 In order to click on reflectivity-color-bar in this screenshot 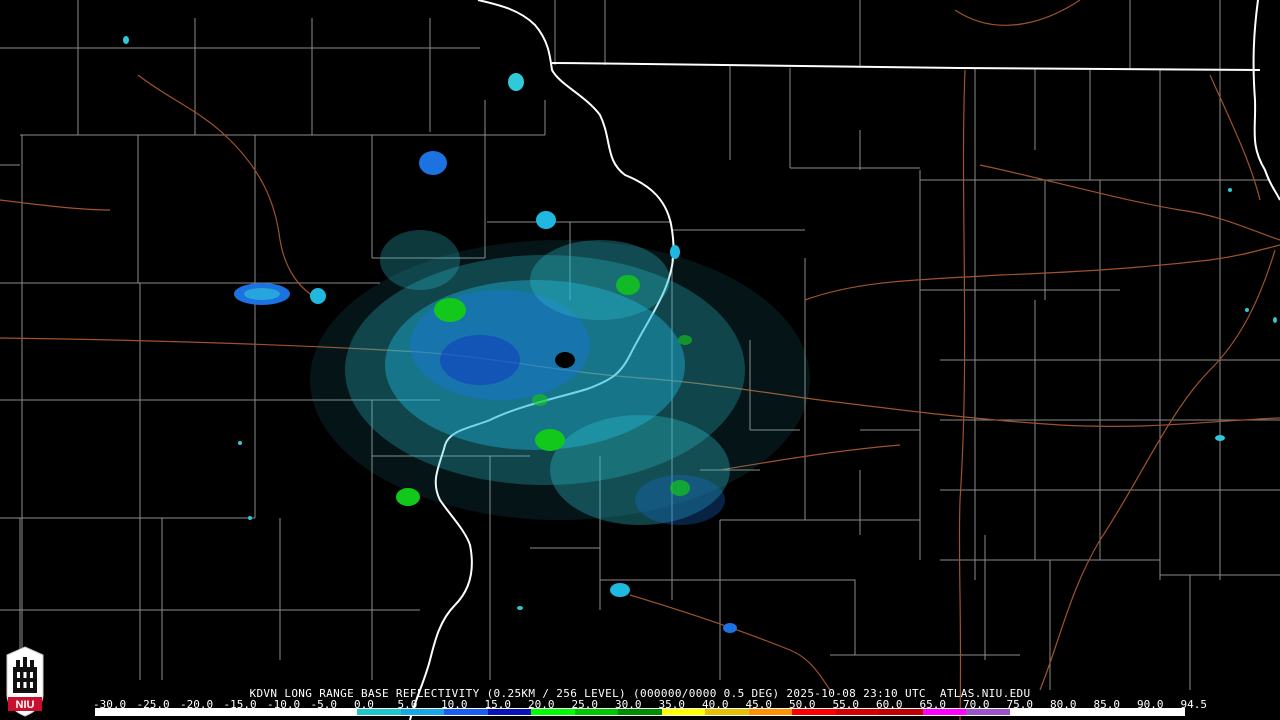, I will do `click(640, 712)`.